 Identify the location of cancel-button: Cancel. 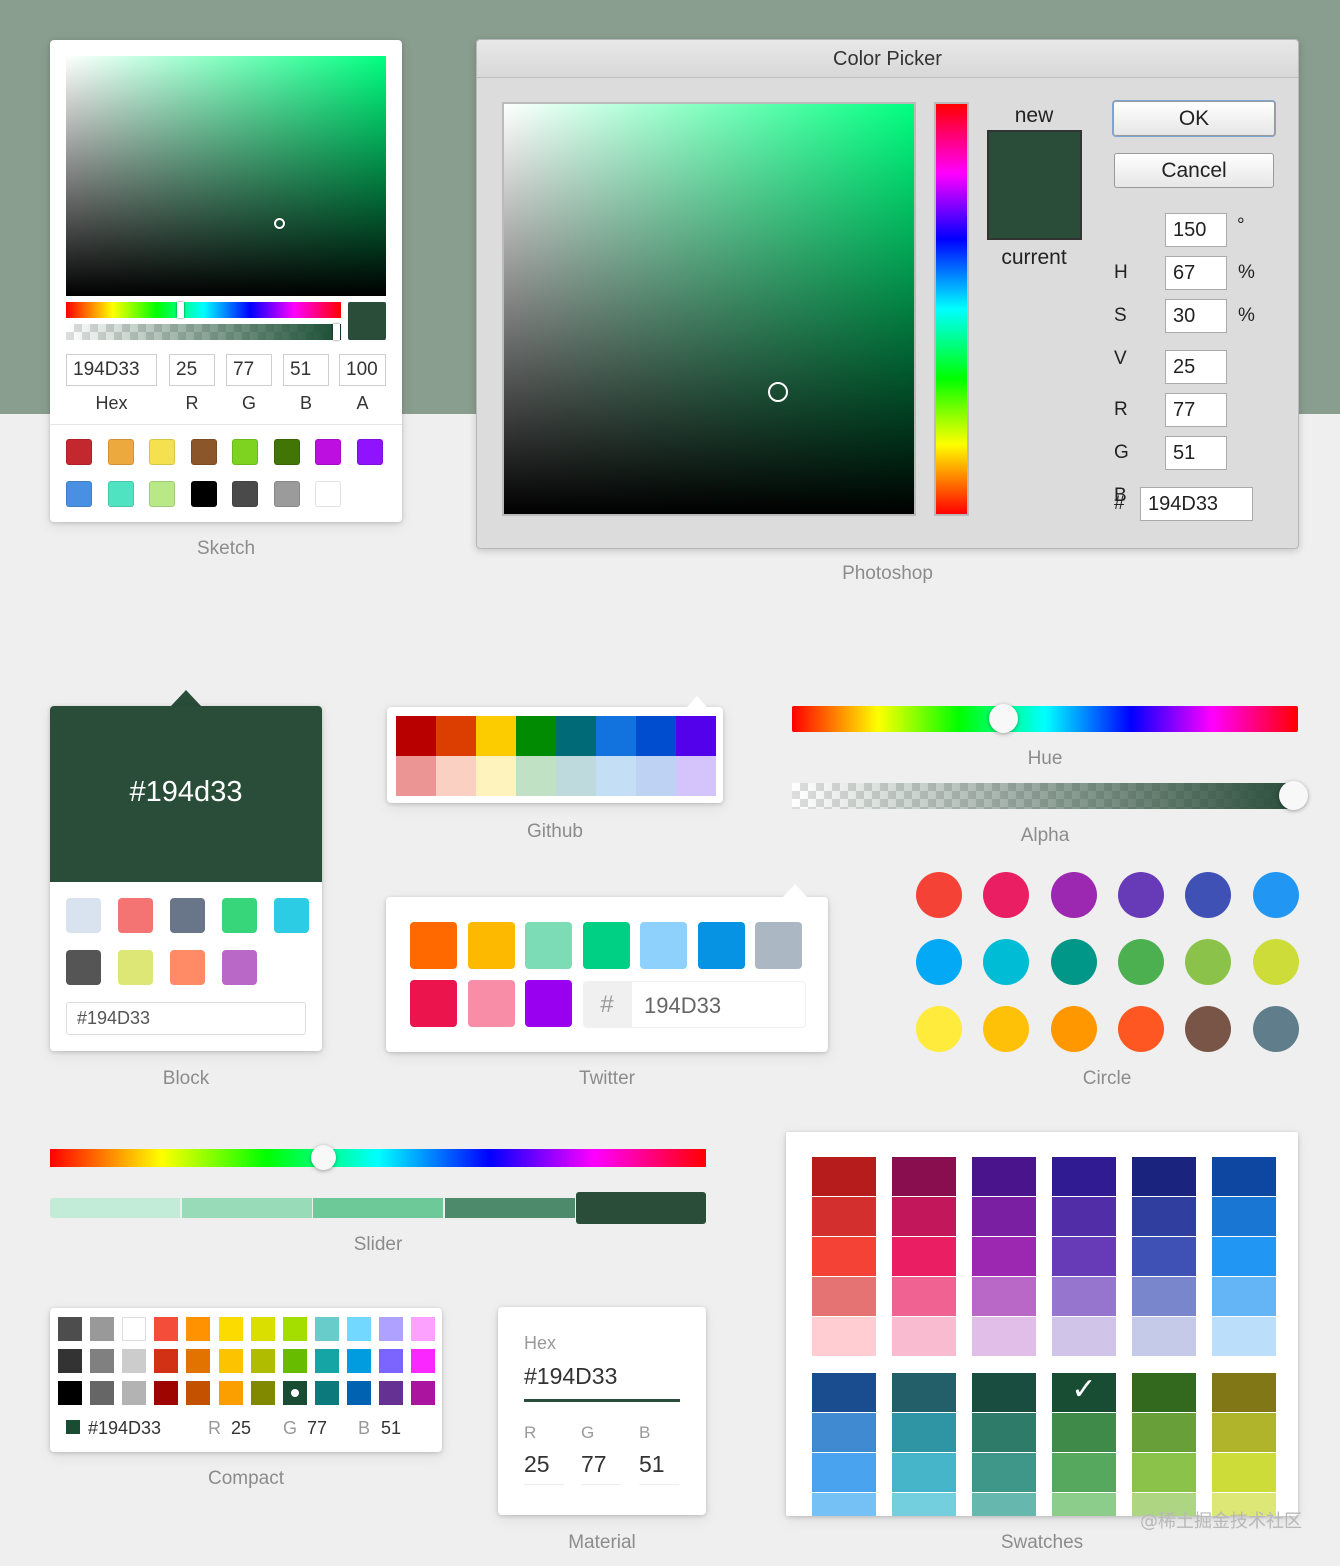
(1194, 170).